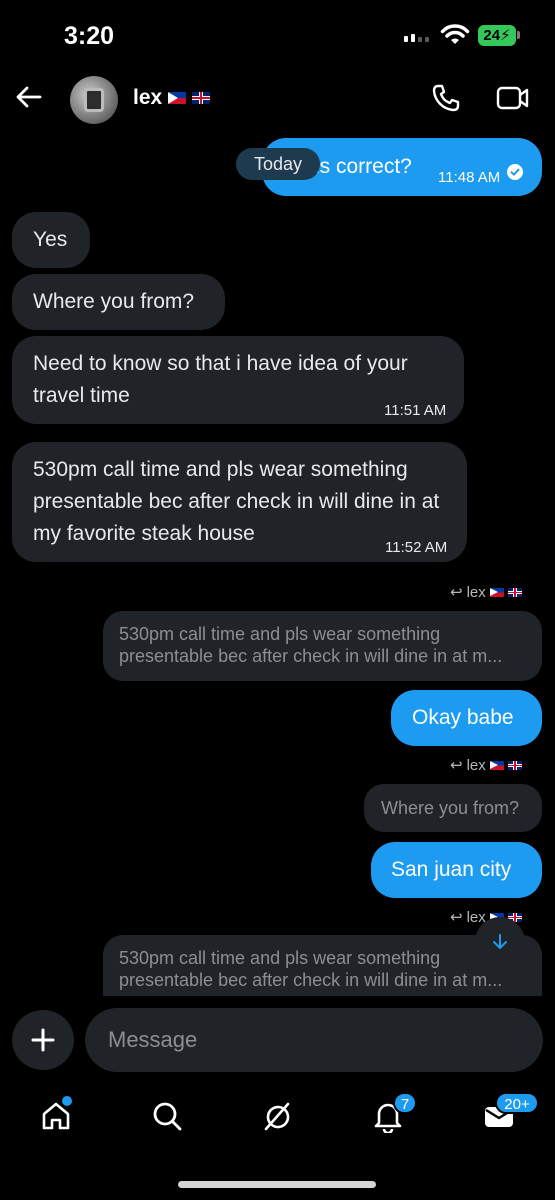 This screenshot has width=555, height=1200. Describe the element at coordinates (515, 172) in the screenshot. I see `read-receipt-icon` at that location.